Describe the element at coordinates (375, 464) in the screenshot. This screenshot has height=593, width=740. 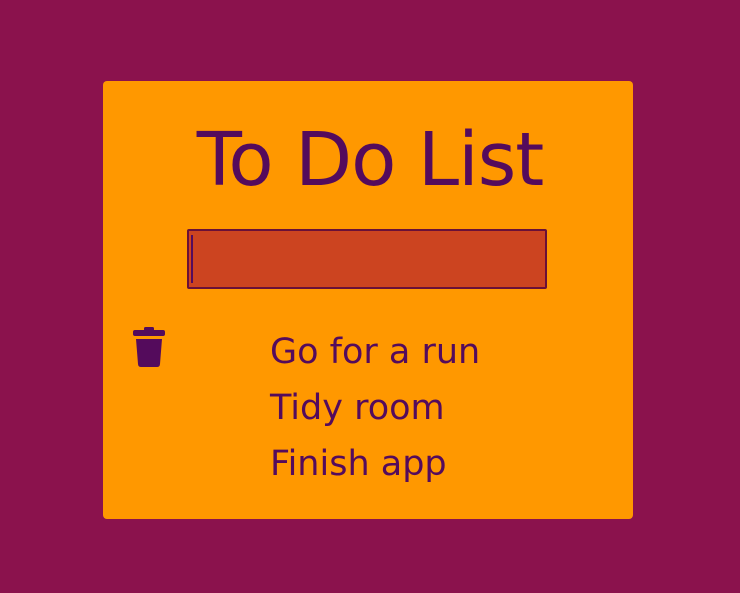
I see `todo-item: Finish app` at that location.